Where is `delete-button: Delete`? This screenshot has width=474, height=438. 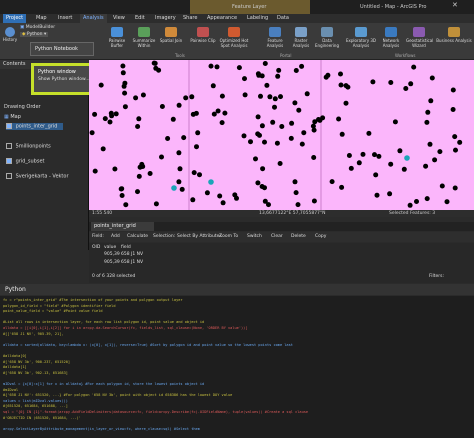
delete-button: Delete is located at coordinates (298, 236).